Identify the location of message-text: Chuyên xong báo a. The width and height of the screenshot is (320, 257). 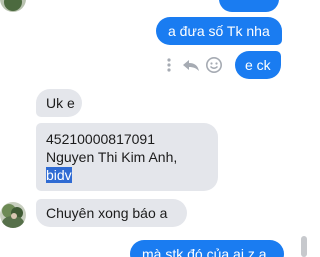
(107, 213).